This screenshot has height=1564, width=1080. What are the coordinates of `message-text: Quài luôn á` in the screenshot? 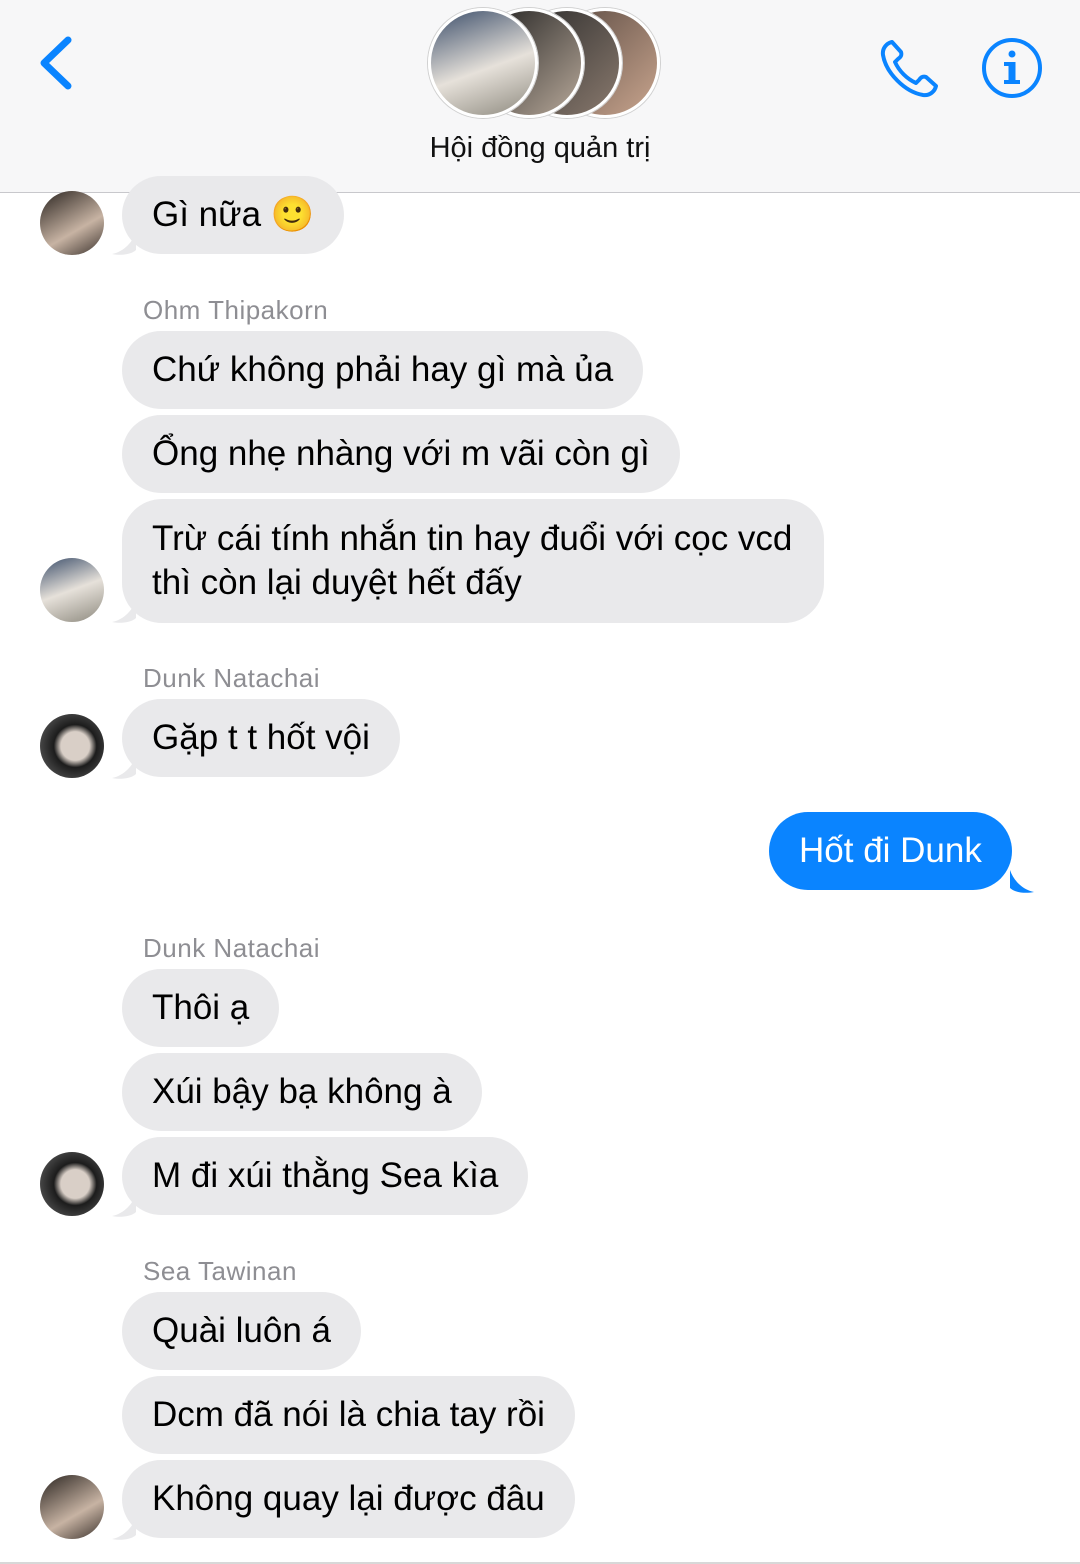 It's located at (242, 1330).